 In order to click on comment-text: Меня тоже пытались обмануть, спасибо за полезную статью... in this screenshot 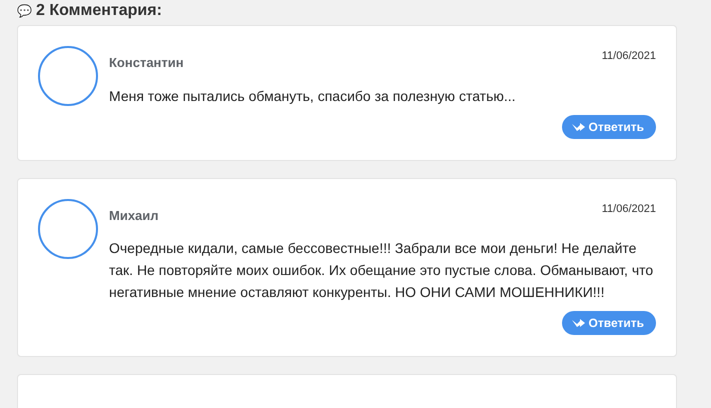, I will do `click(313, 96)`.